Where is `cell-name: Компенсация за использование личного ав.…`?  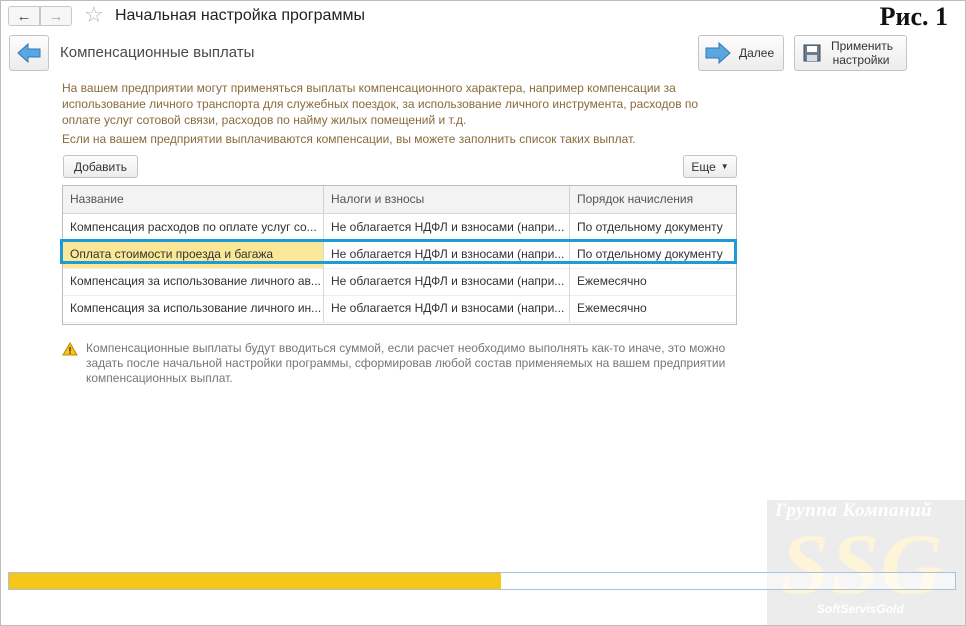
cell-name: Компенсация за использование личного ав.… is located at coordinates (195, 281).